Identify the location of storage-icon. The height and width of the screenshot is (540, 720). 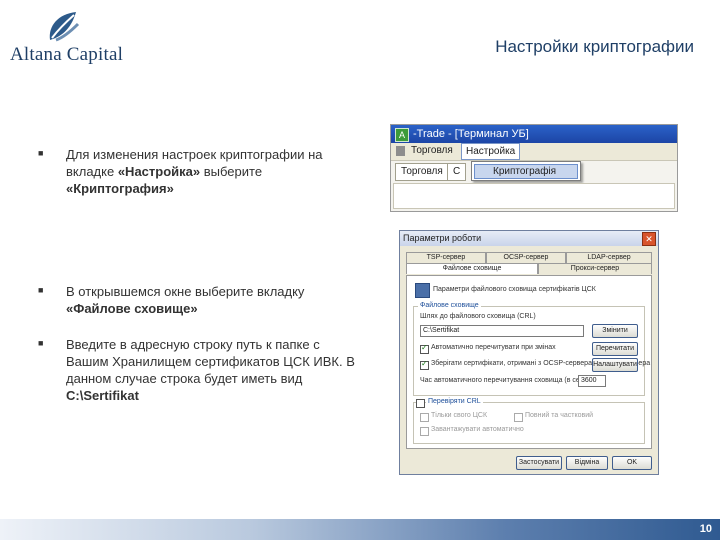
(422, 290).